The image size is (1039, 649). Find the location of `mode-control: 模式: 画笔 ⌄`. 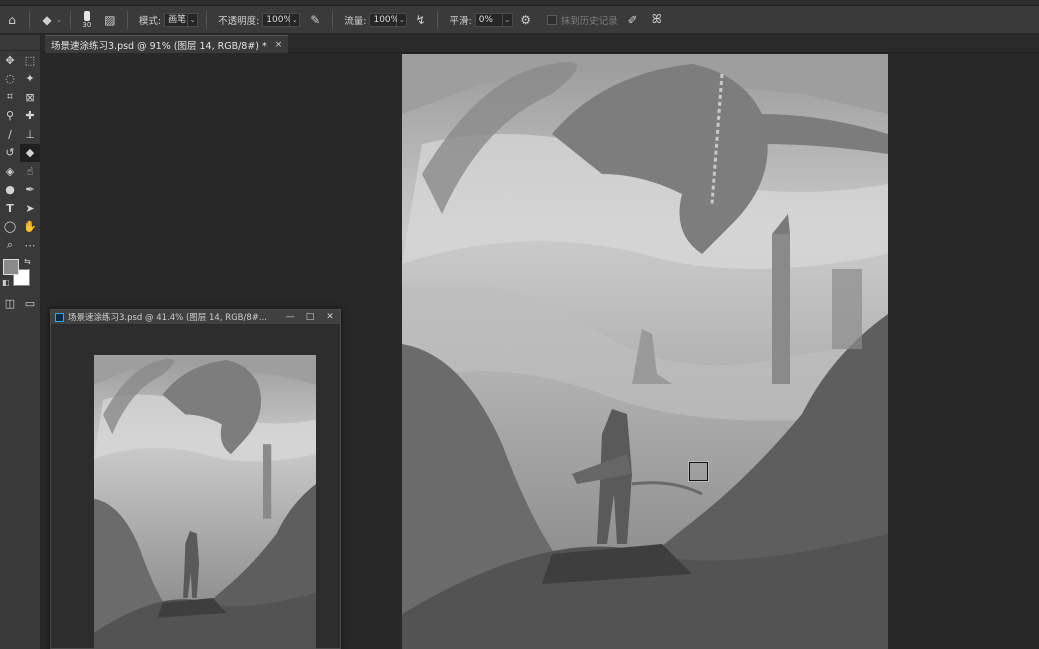

mode-control: 模式: 画笔 ⌄ is located at coordinates (167, 20).